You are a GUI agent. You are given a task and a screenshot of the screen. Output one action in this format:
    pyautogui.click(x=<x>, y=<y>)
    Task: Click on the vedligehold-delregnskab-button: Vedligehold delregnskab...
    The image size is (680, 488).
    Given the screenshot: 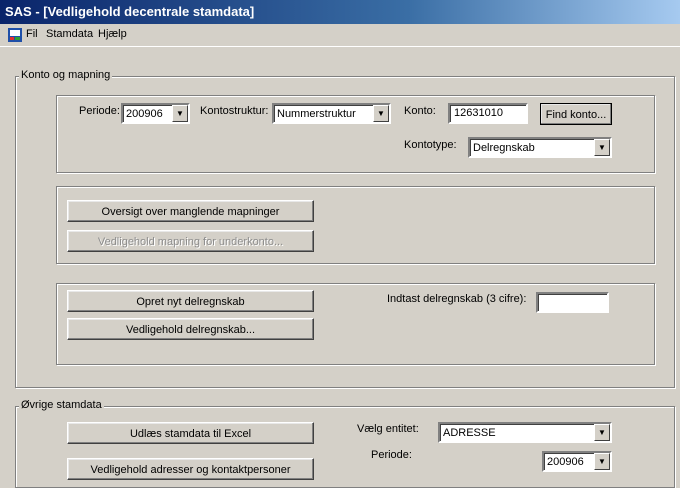 What is the action you would take?
    pyautogui.click(x=190, y=329)
    